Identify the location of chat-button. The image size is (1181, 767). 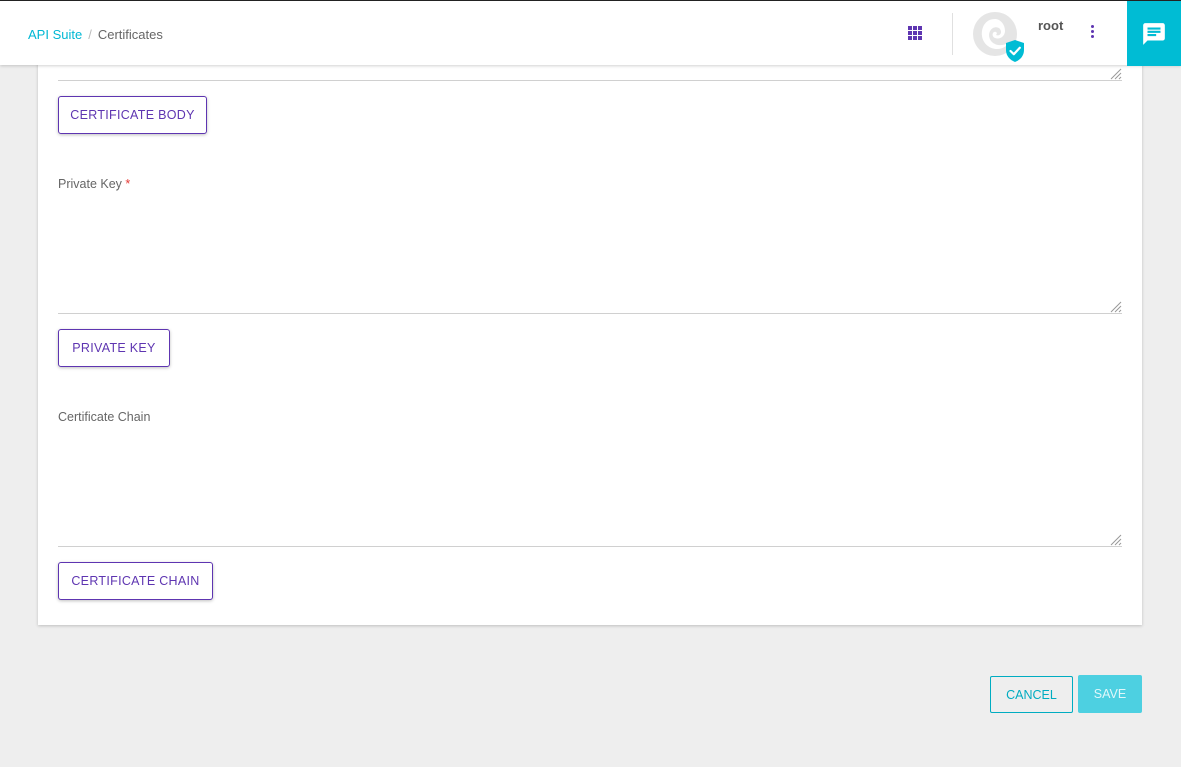
(1154, 33).